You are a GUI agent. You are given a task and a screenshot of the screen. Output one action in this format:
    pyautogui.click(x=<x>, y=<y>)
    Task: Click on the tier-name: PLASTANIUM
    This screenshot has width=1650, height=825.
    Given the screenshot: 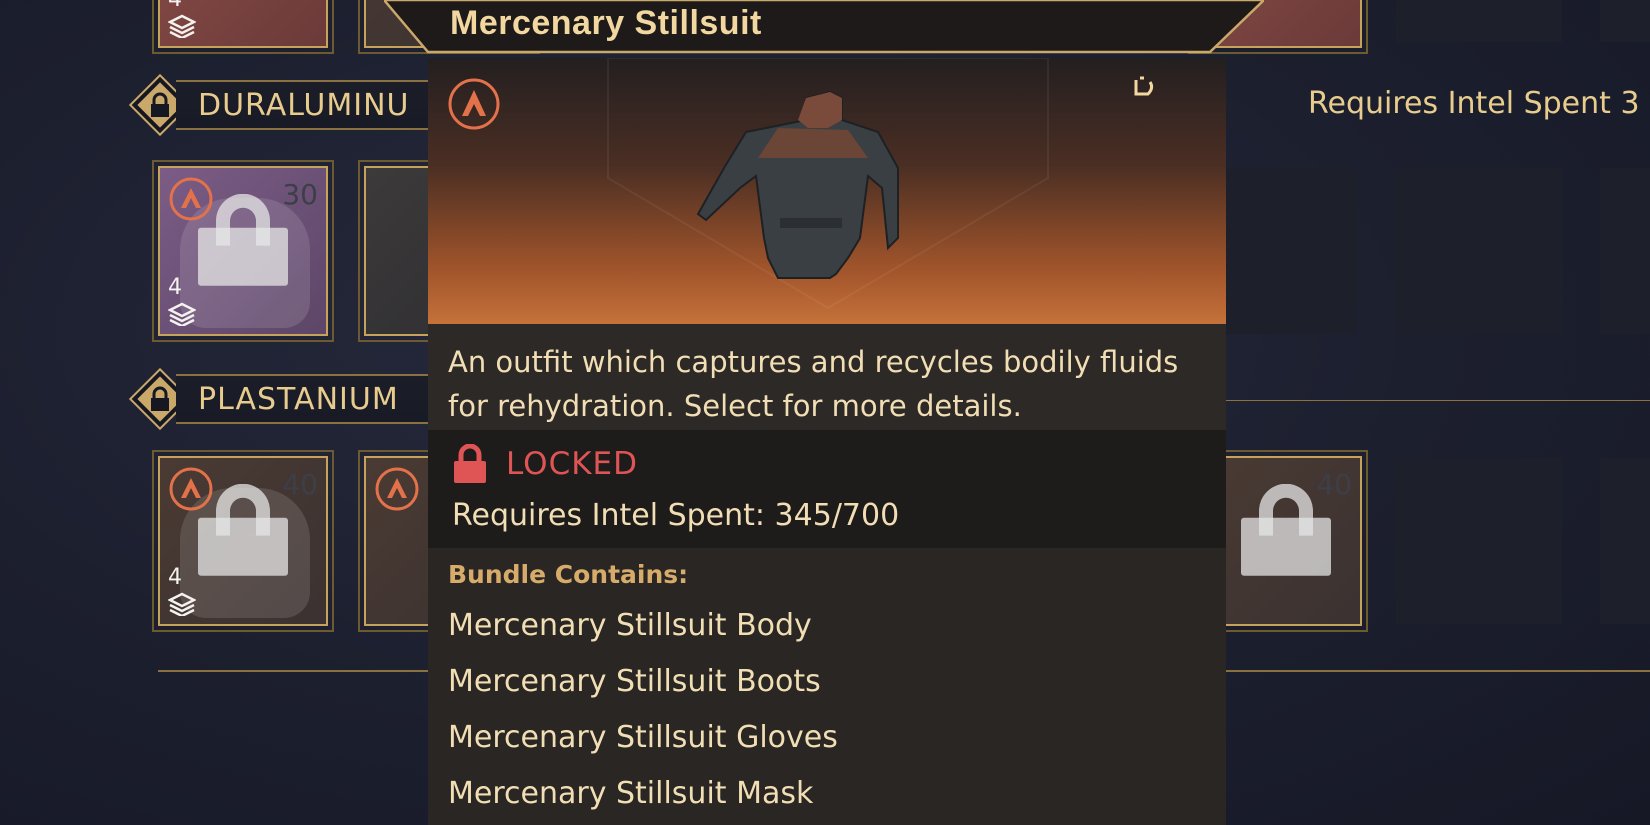 What is the action you would take?
    pyautogui.click(x=316, y=399)
    